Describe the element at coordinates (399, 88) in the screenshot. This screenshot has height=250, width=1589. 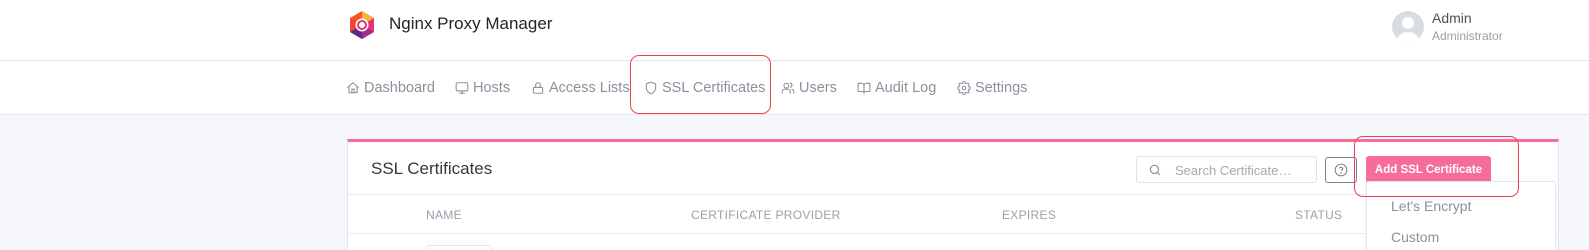
I see `nav-item-label: Dashboard` at that location.